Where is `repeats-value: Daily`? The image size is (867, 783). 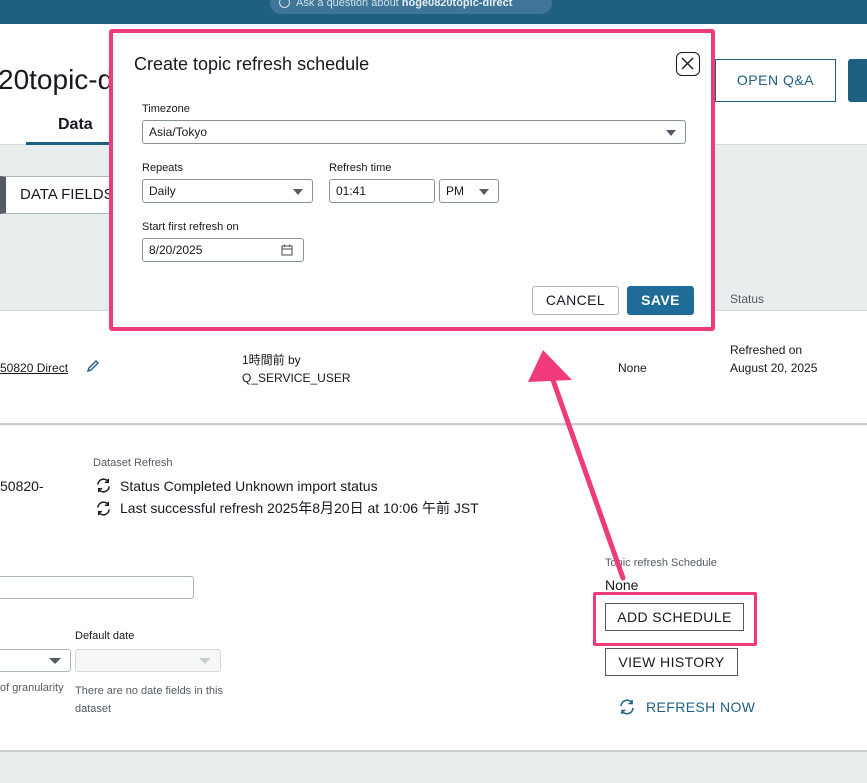 repeats-value: Daily is located at coordinates (162, 191).